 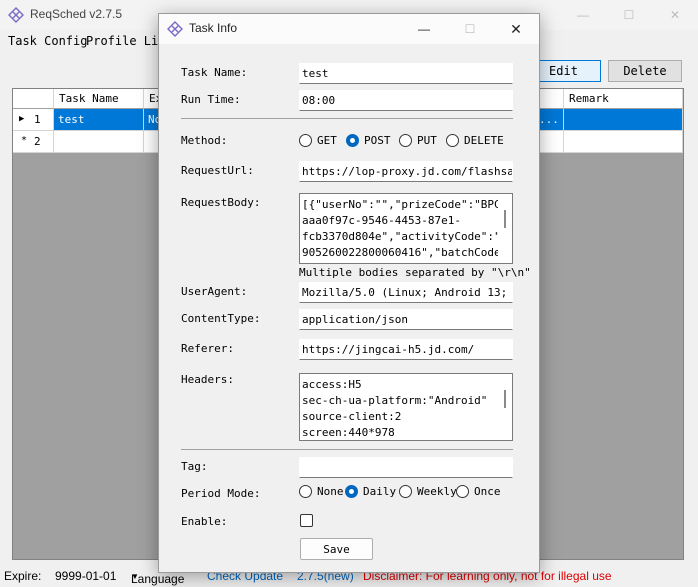 I want to click on period-radio-none: None, so click(x=321, y=491).